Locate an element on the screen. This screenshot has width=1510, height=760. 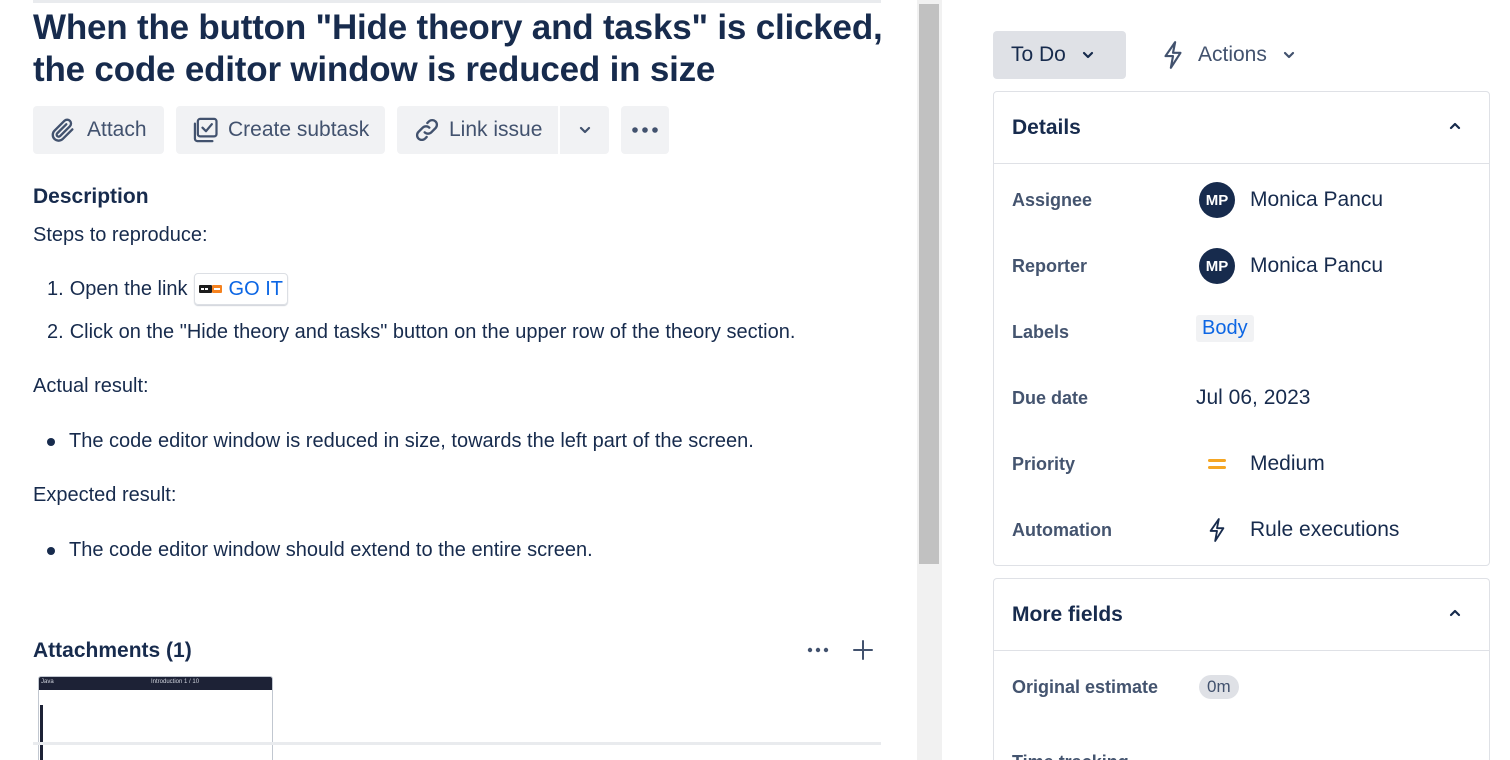
due-date-label: Due date is located at coordinates (1050, 398).